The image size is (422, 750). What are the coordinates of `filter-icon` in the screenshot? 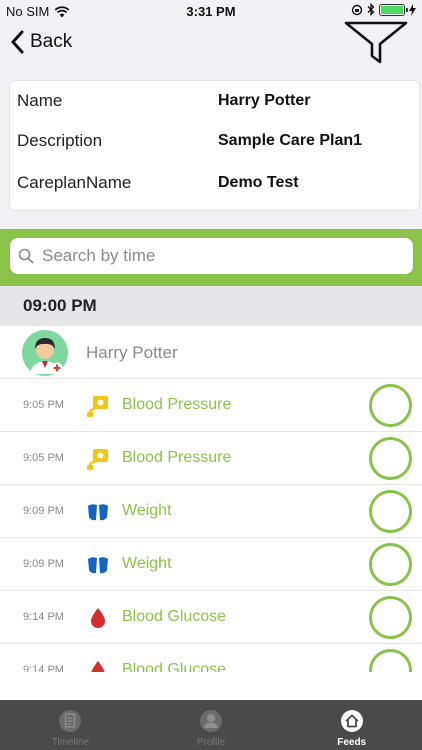 It's located at (376, 42).